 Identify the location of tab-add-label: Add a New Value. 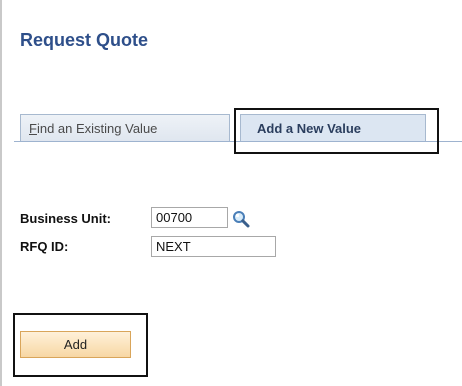
(309, 128).